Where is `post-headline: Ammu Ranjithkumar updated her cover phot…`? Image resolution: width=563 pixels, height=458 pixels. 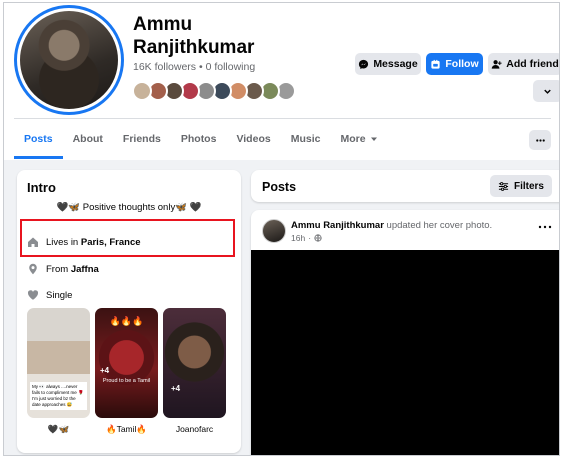 post-headline: Ammu Ranjithkumar updated her cover phot… is located at coordinates (391, 225).